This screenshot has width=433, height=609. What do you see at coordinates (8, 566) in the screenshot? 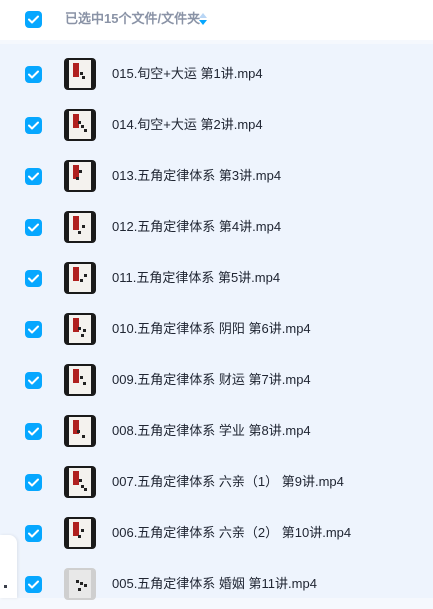
I see `side-panel-tab` at bounding box center [8, 566].